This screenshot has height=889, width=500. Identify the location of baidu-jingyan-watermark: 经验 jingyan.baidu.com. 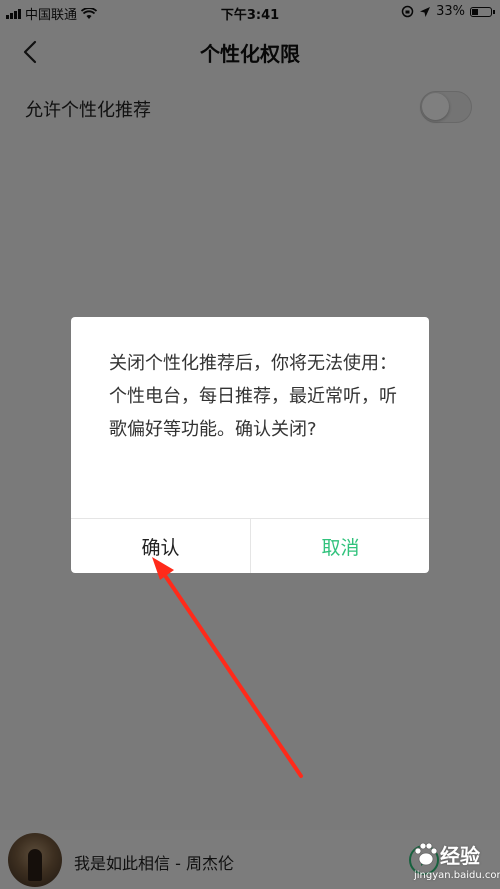
(453, 863).